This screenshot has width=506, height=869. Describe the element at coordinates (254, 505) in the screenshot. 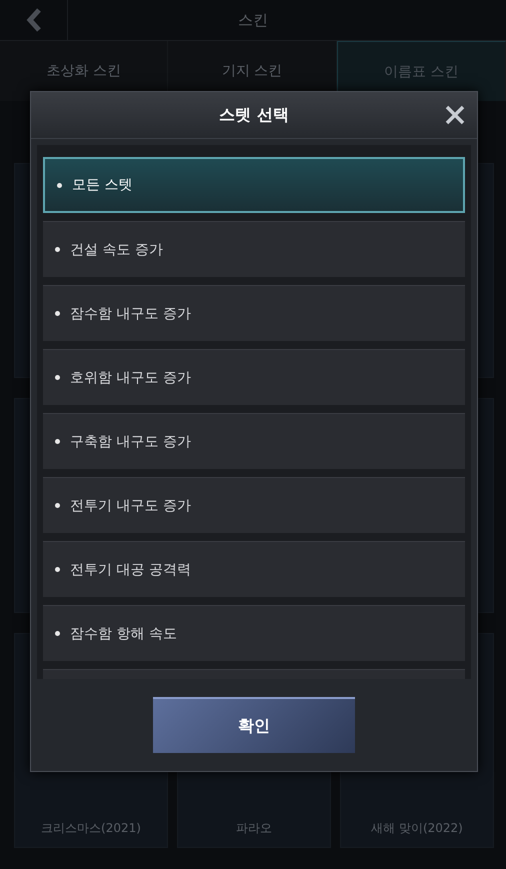

I see `stat-option: 전투기 내구도 증가` at that location.